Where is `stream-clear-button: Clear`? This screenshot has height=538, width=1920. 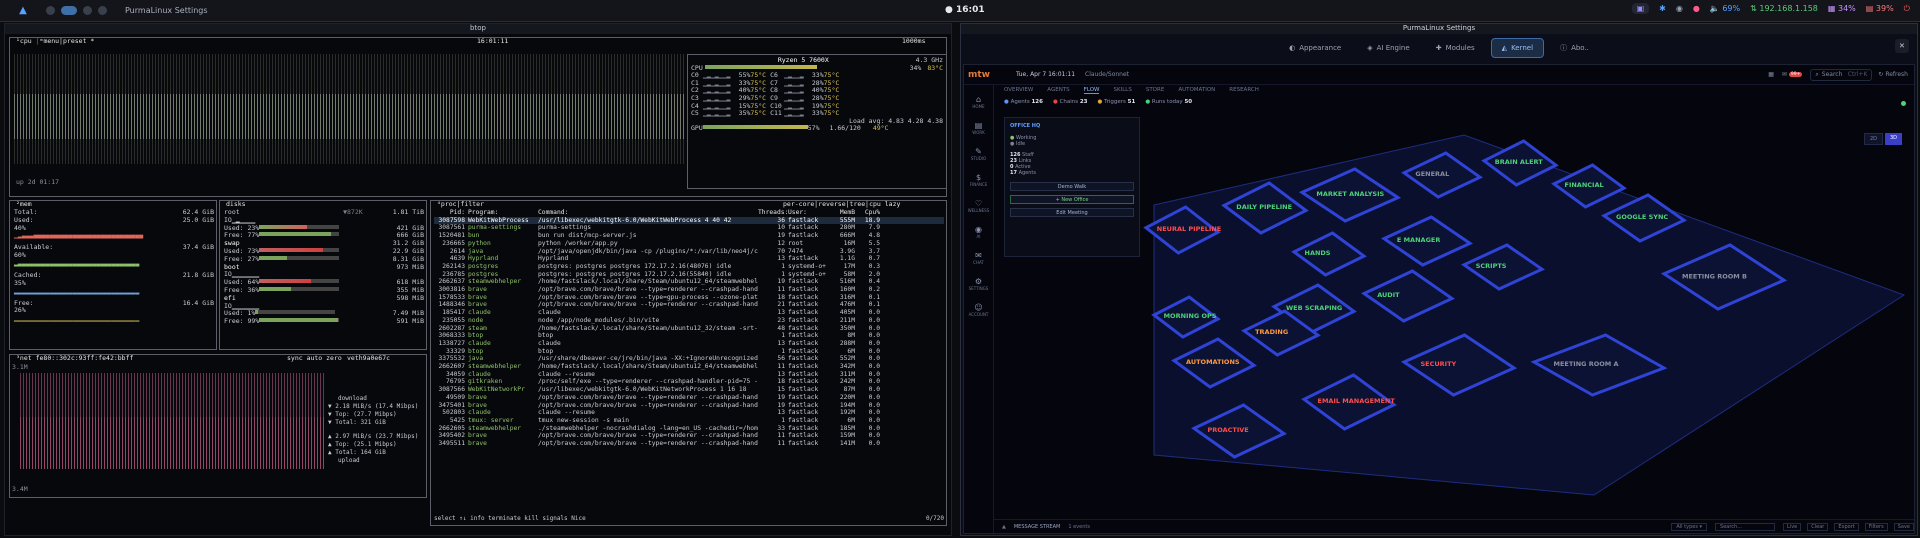 stream-clear-button: Clear is located at coordinates (1818, 526).